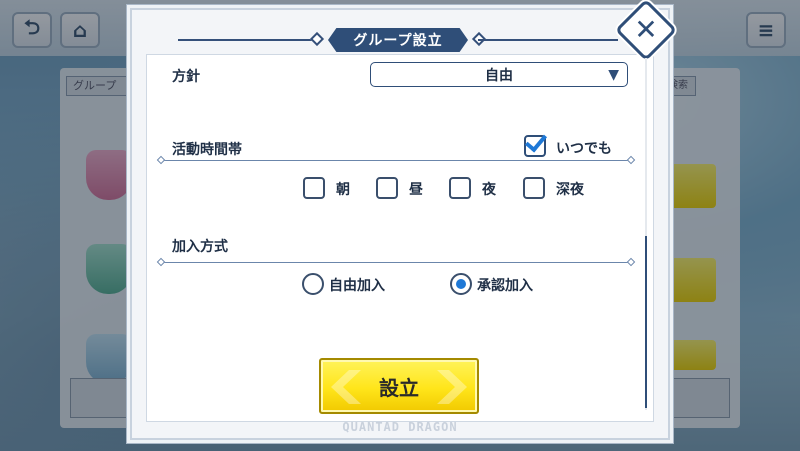  I want to click on create-group-button: 設立, so click(399, 386).